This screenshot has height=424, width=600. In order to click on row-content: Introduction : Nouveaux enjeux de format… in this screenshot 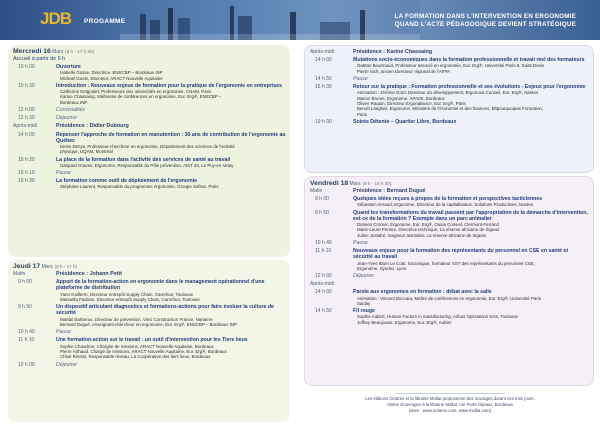, I will do `click(173, 94)`.